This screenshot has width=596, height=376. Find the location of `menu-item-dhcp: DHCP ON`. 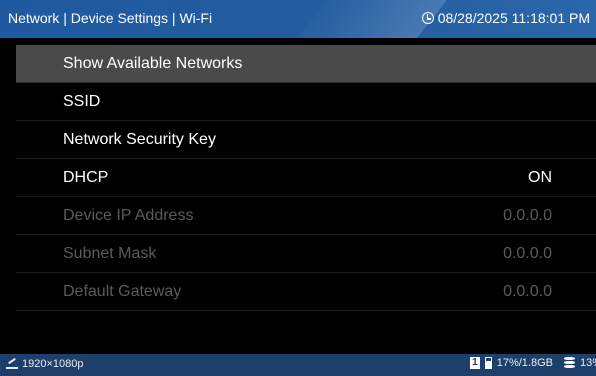

menu-item-dhcp: DHCP ON is located at coordinates (306, 178).